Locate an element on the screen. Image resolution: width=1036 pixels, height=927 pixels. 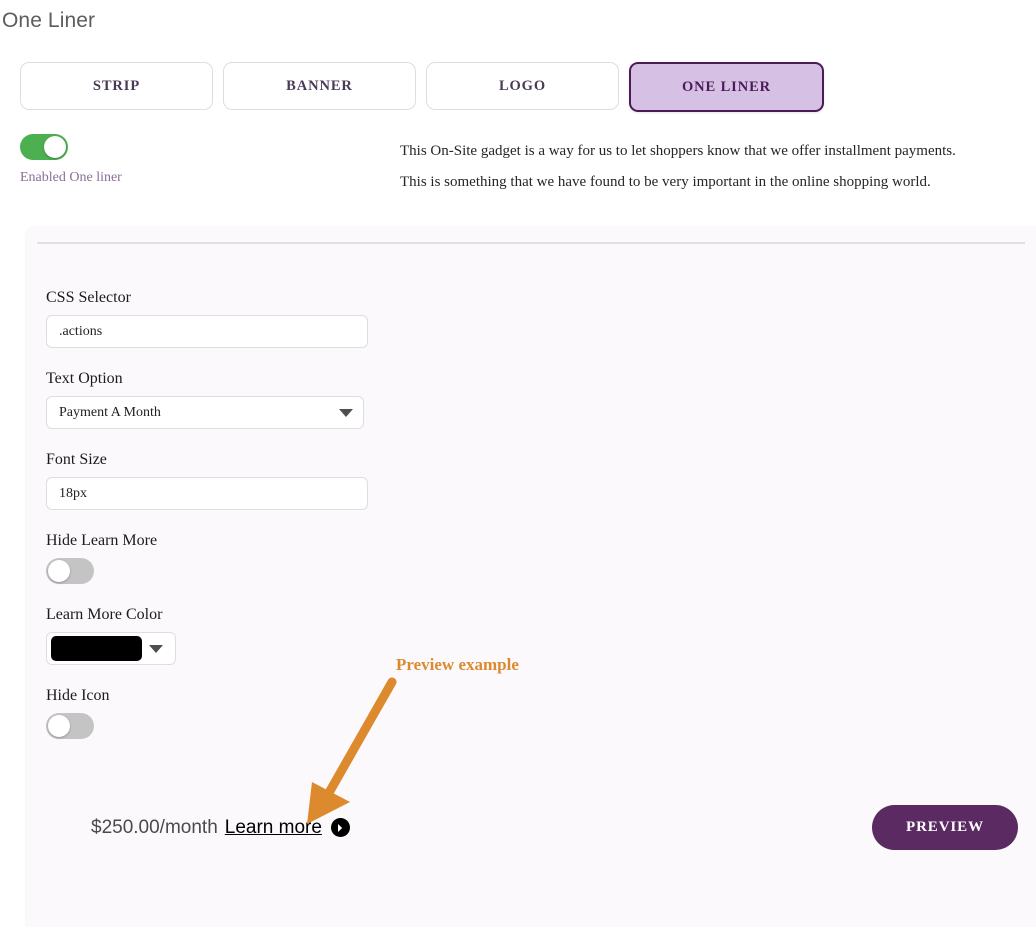
field-css-selector: CSS Selector is located at coordinates (541, 318).